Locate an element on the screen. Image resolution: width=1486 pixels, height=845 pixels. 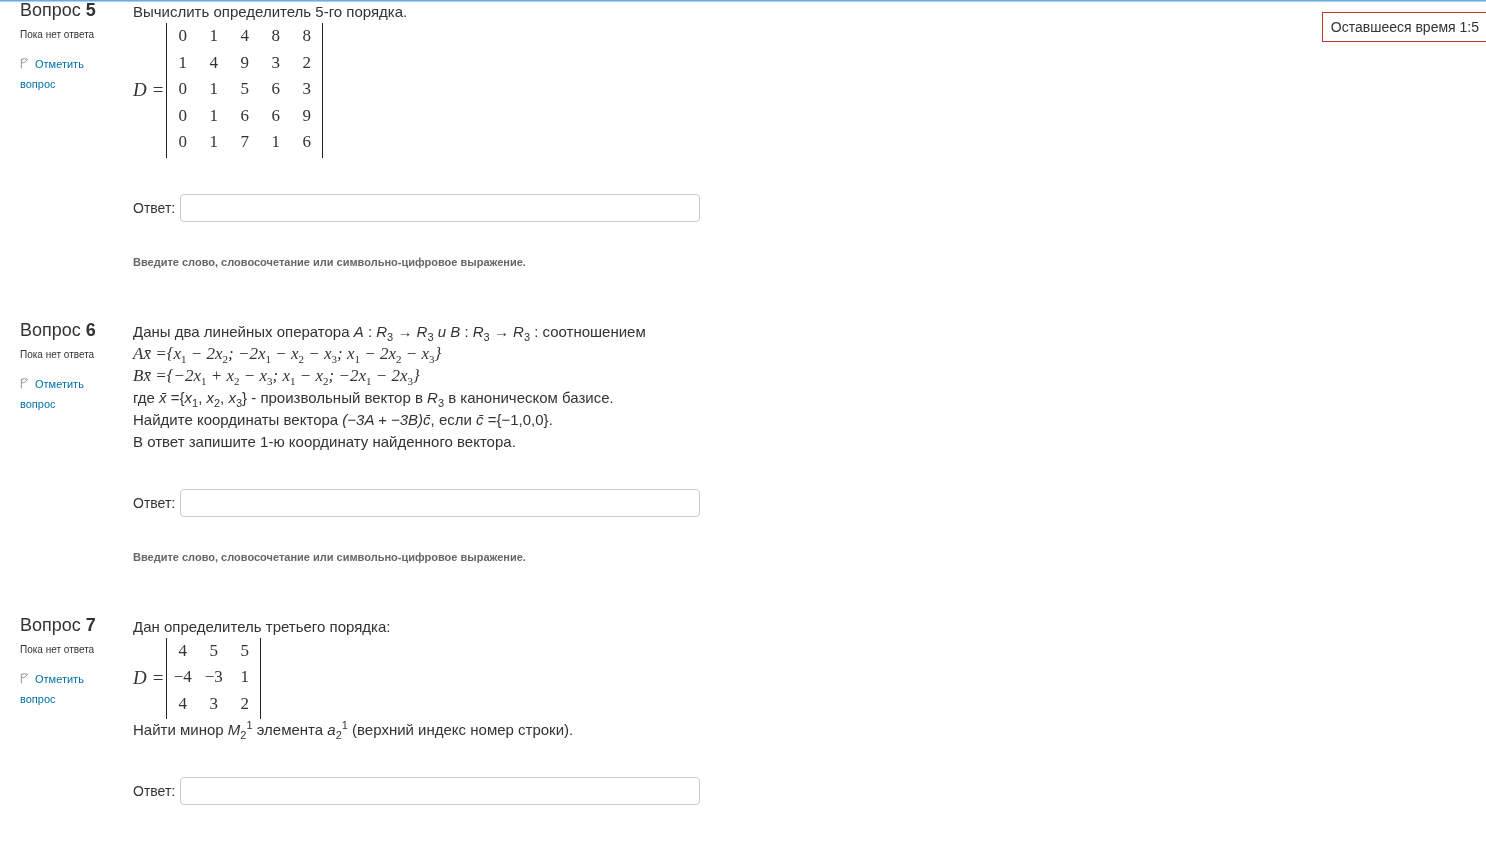
question-text: Дан определитель третьего порядка: is located at coordinates (262, 626).